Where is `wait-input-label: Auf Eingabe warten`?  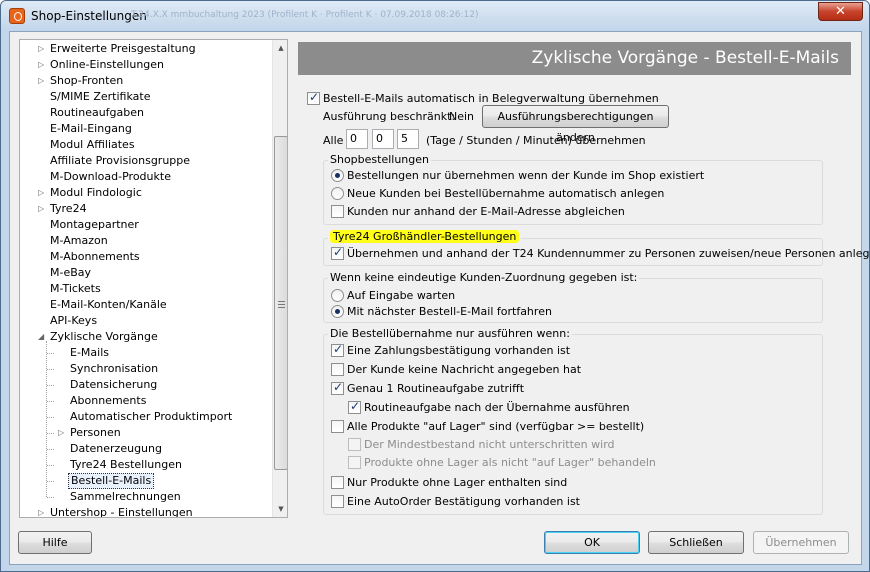 wait-input-label: Auf Eingabe warten is located at coordinates (401, 295).